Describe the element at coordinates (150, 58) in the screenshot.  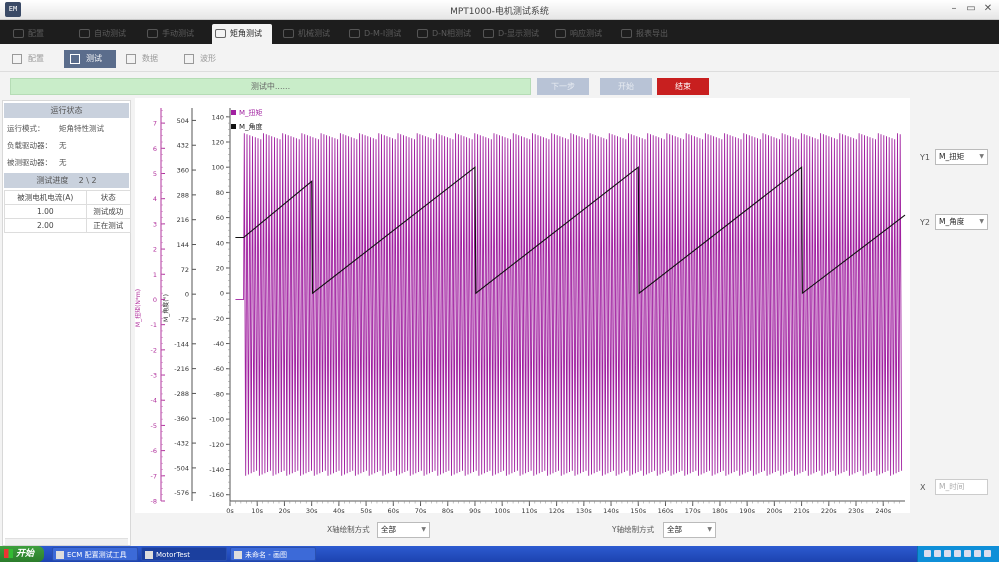
I see `subtab-label: 数据` at that location.